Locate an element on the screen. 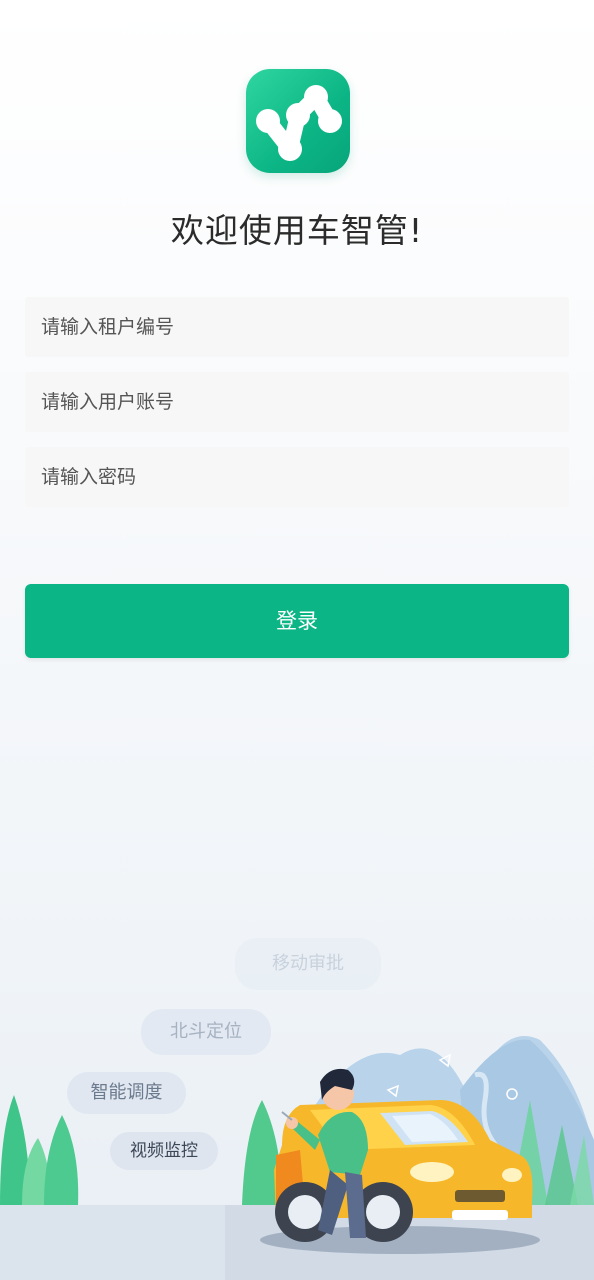  feature-chip-dispatch: 智能调度 is located at coordinates (126, 1093).